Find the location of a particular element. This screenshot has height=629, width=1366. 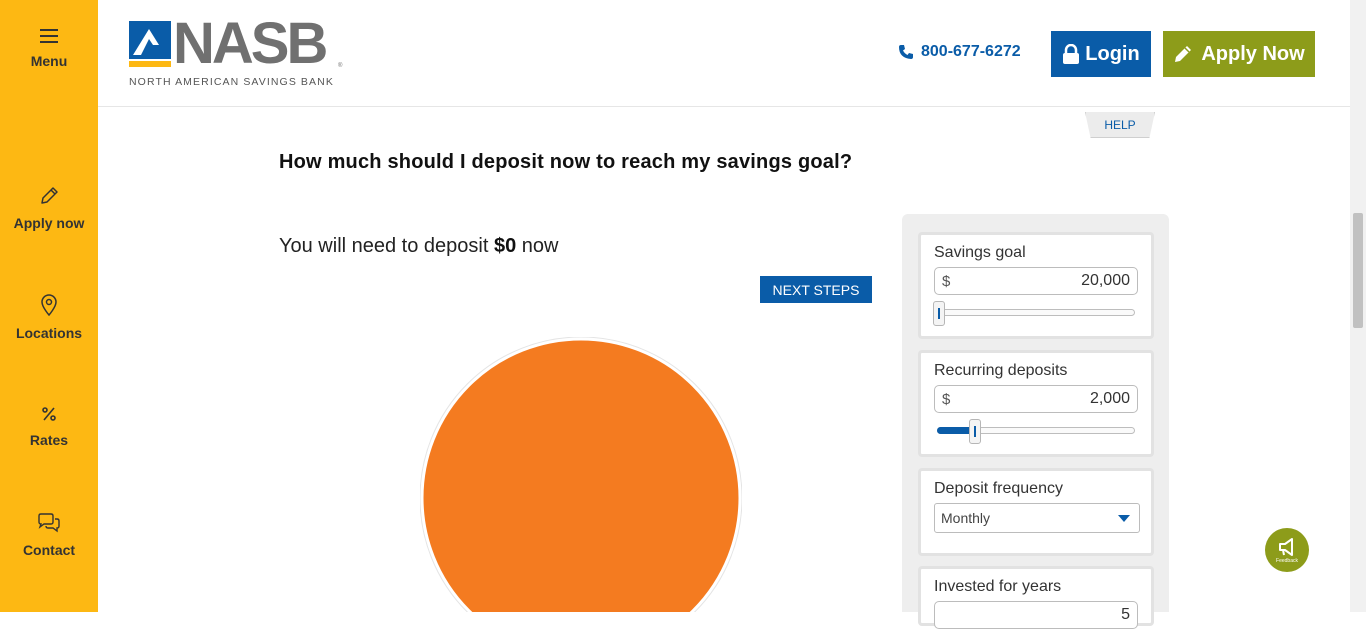

sidebar-item-label: Rates is located at coordinates (49, 440).